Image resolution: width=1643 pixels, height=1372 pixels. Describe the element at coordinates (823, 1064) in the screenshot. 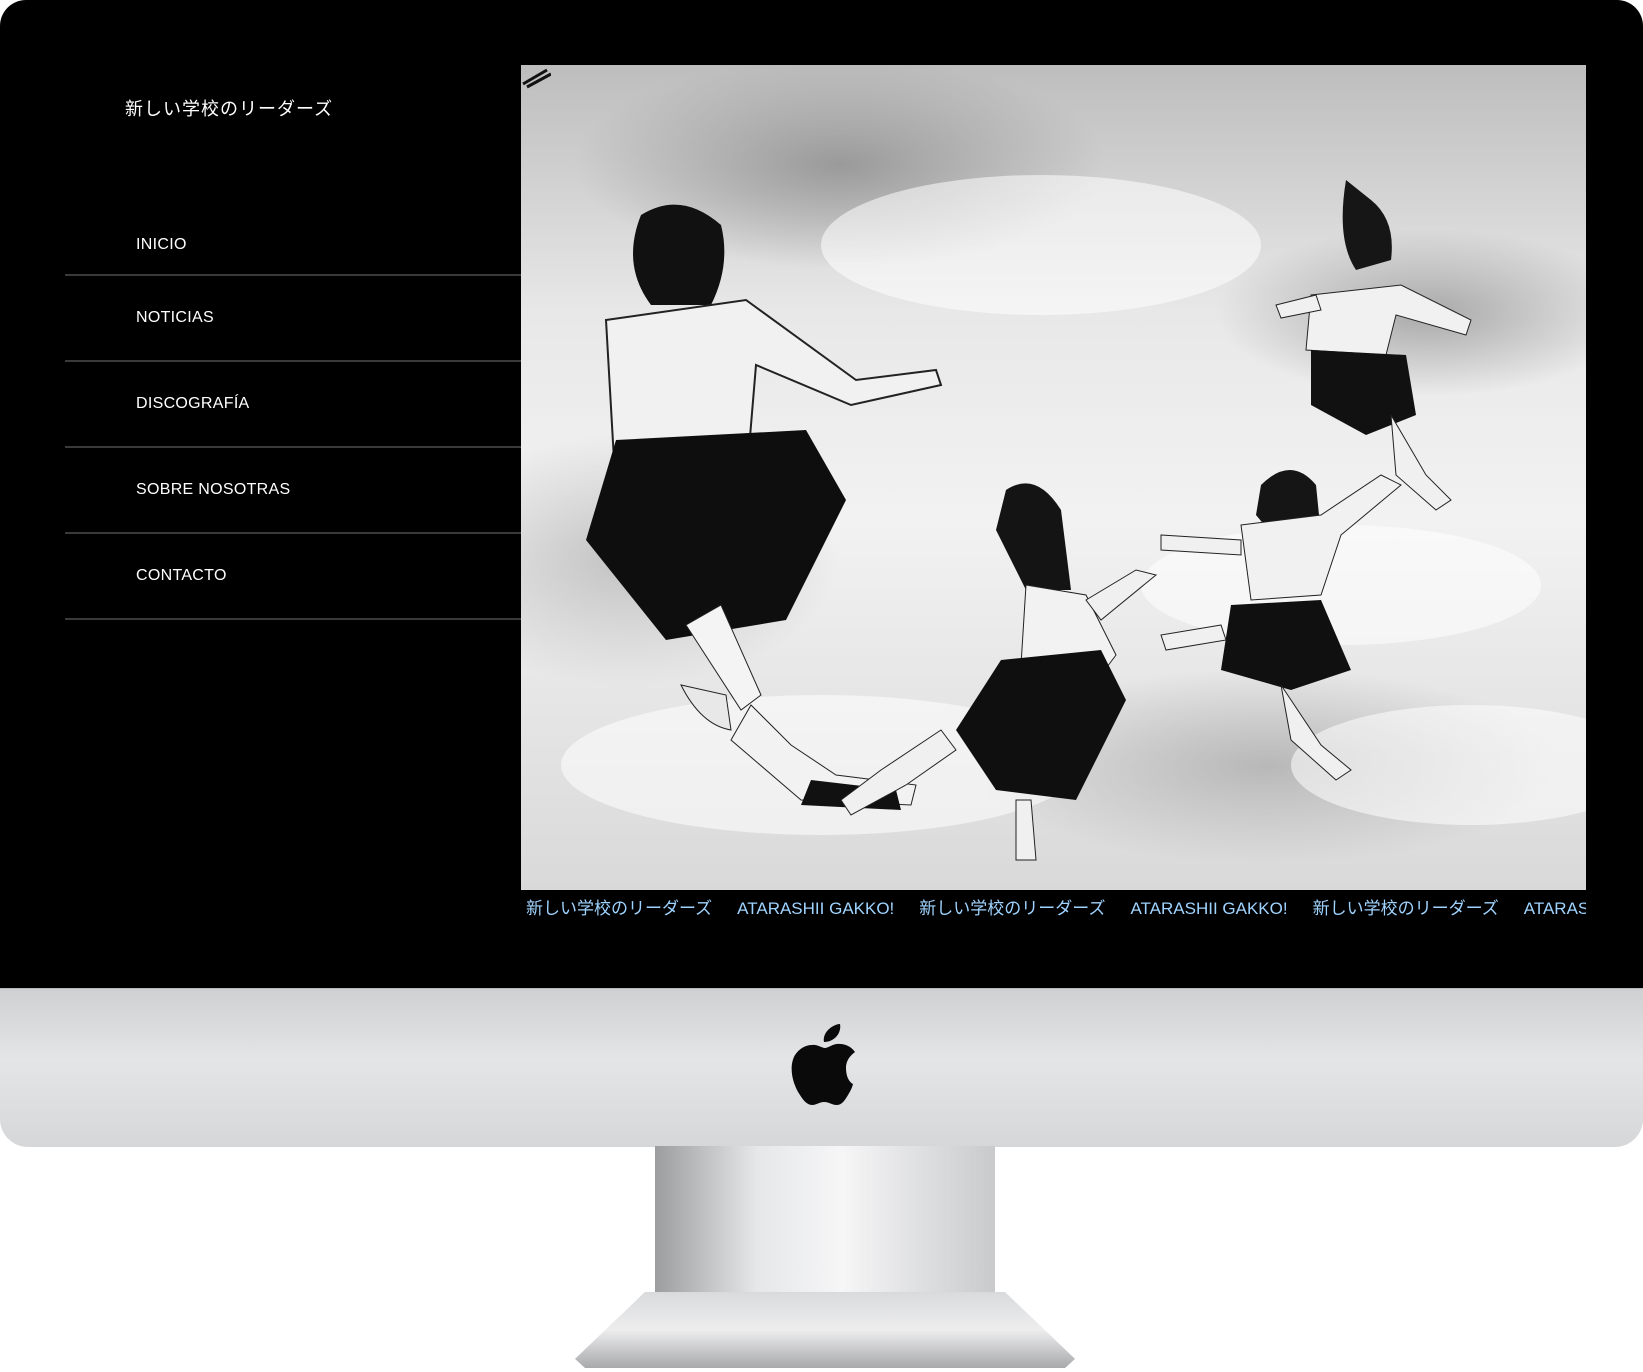

I see `apple-logo-icon` at that location.